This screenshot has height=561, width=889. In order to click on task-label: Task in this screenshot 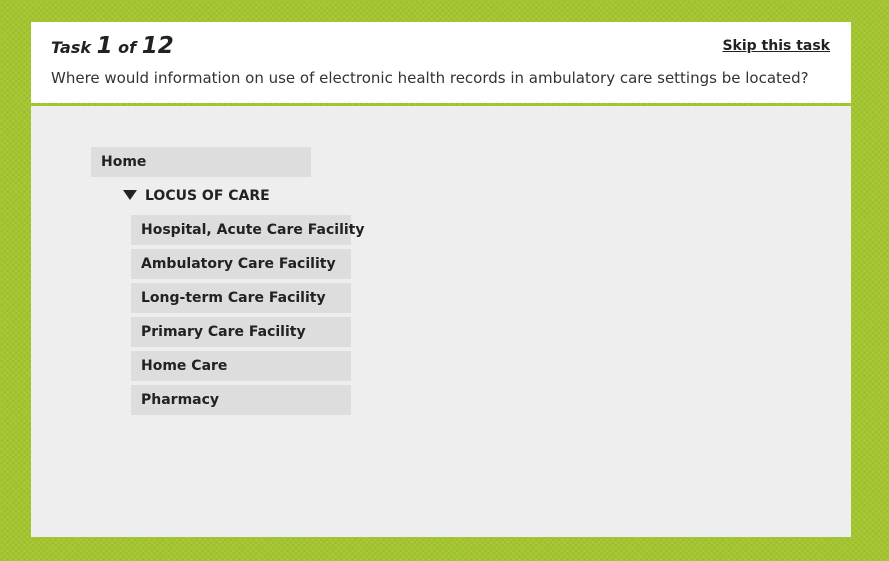, I will do `click(71, 47)`.